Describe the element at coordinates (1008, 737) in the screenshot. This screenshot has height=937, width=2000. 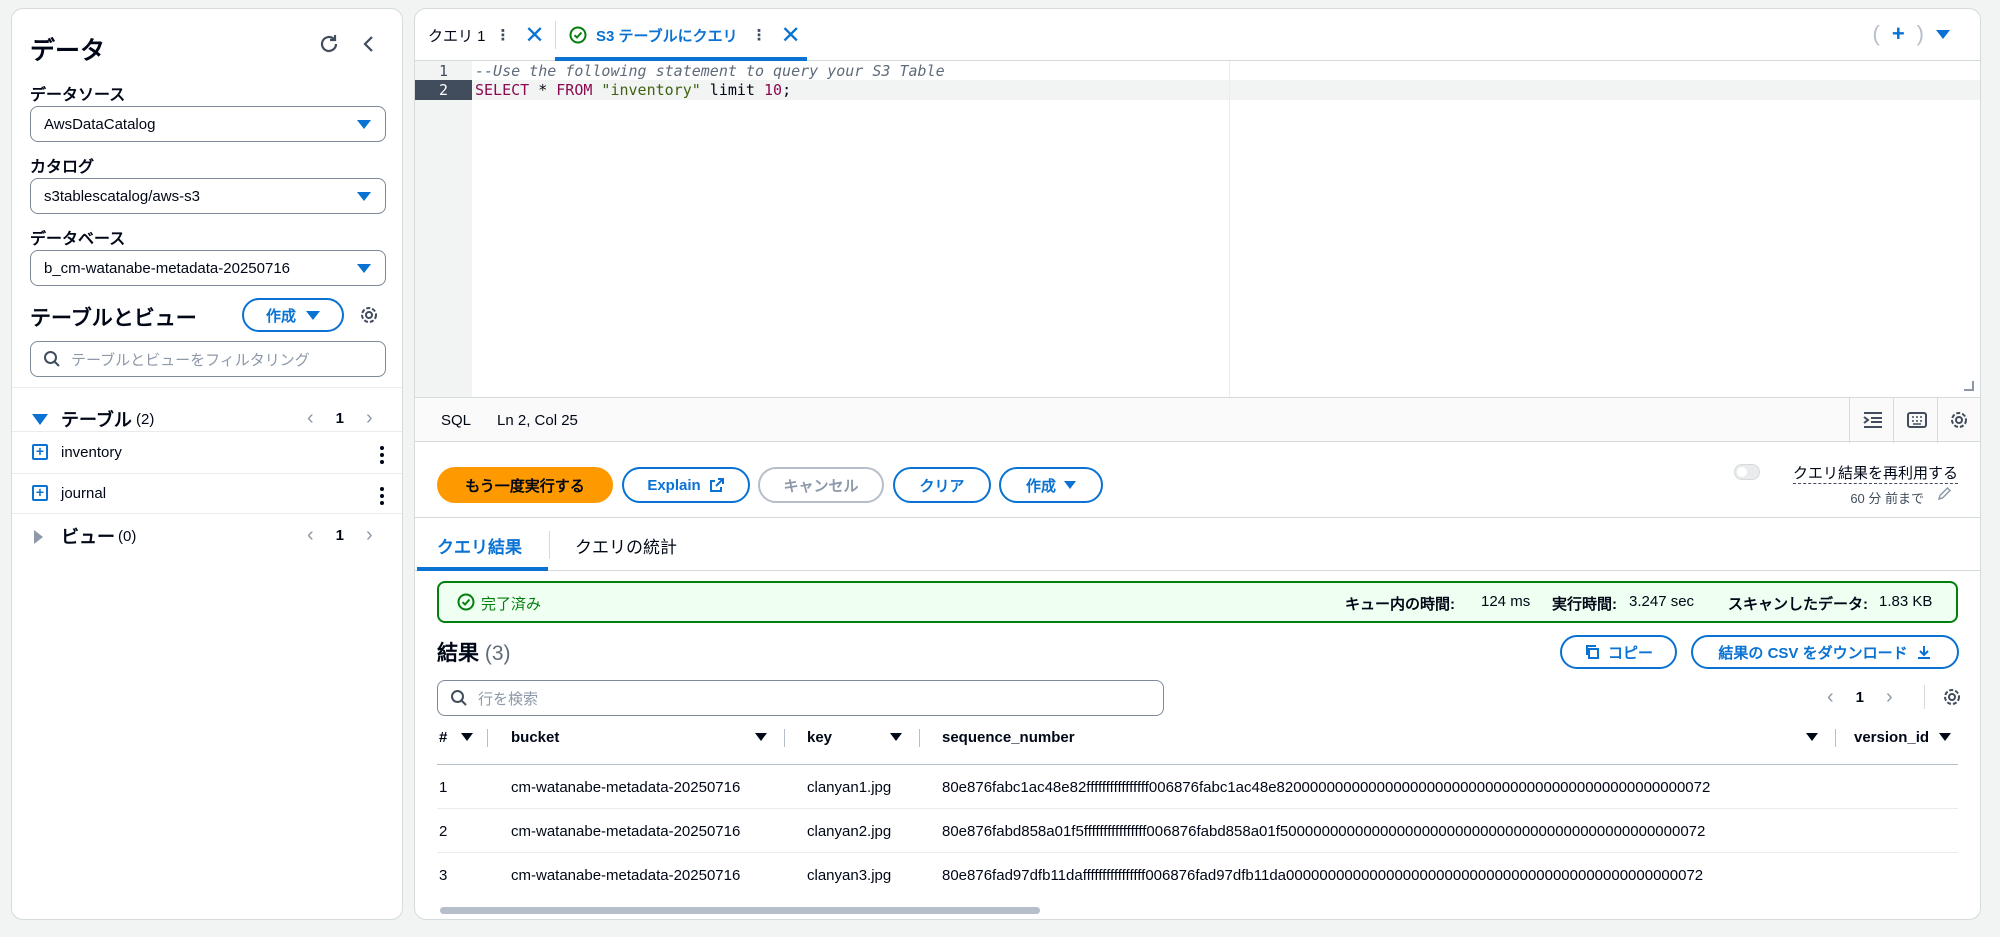
I see `column-header-sequence-number: sequence_number` at that location.